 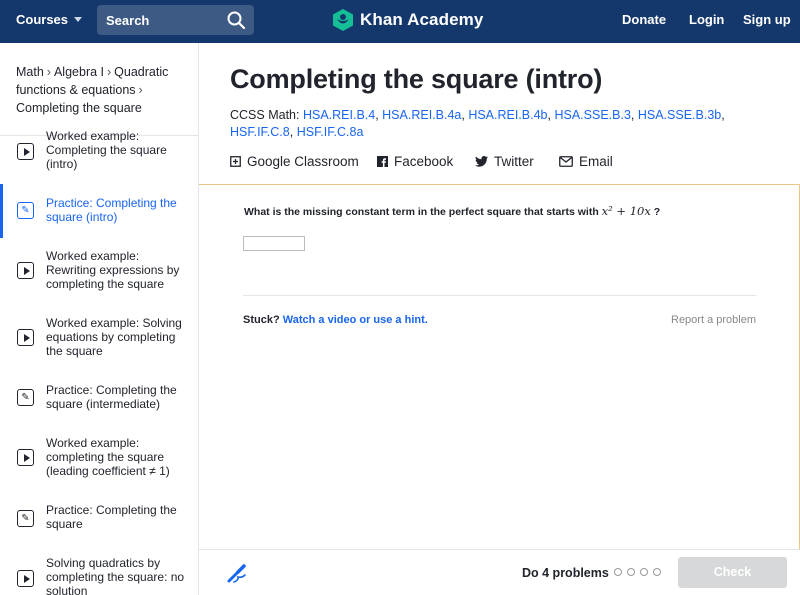 What do you see at coordinates (644, 19) in the screenshot?
I see `donate-link: Donate` at bounding box center [644, 19].